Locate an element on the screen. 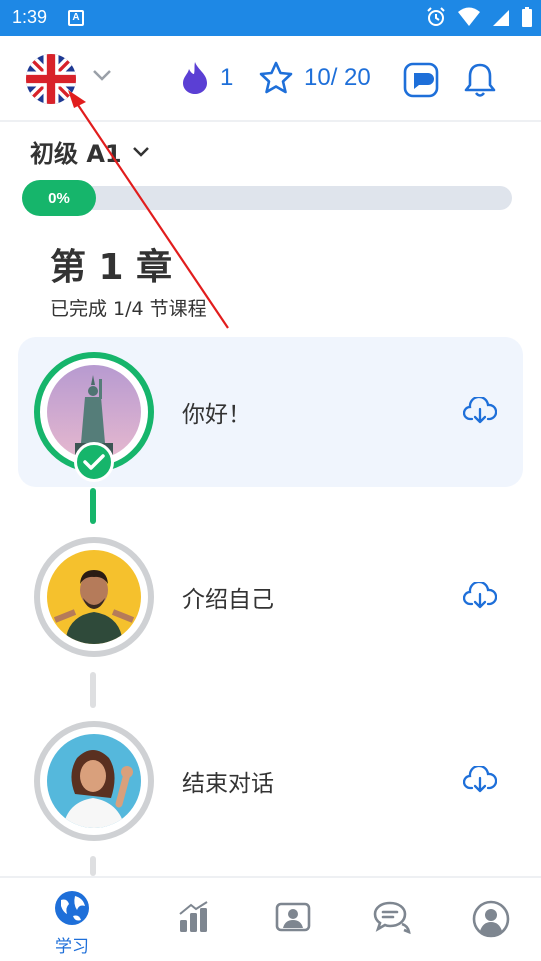 Image resolution: width=541 pixels, height=961 pixels. battery-icon is located at coordinates (527, 17).